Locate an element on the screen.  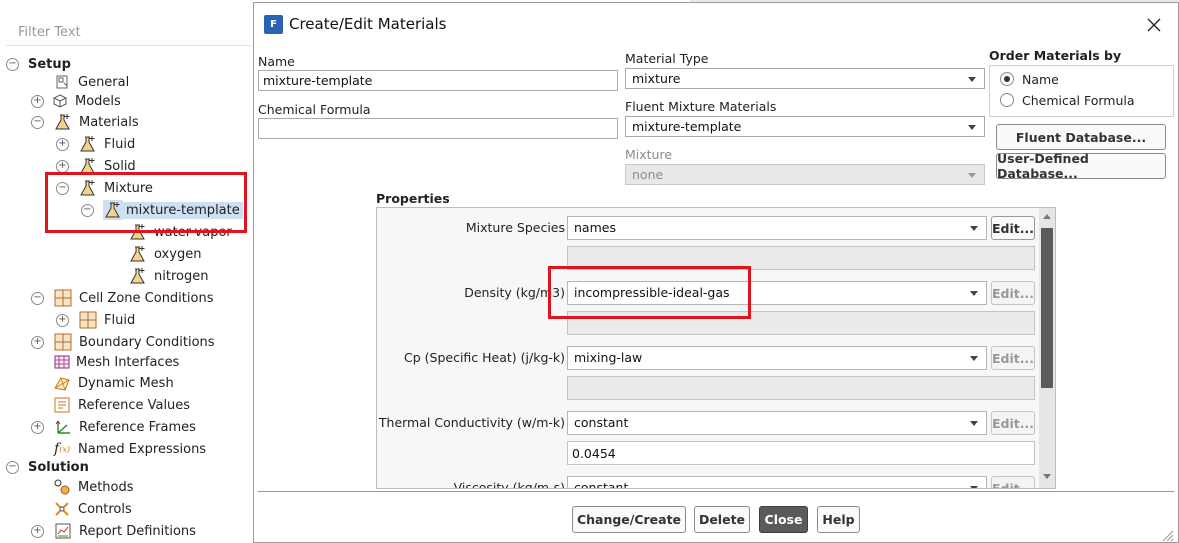
tree-item-general: General is located at coordinates (90, 82).